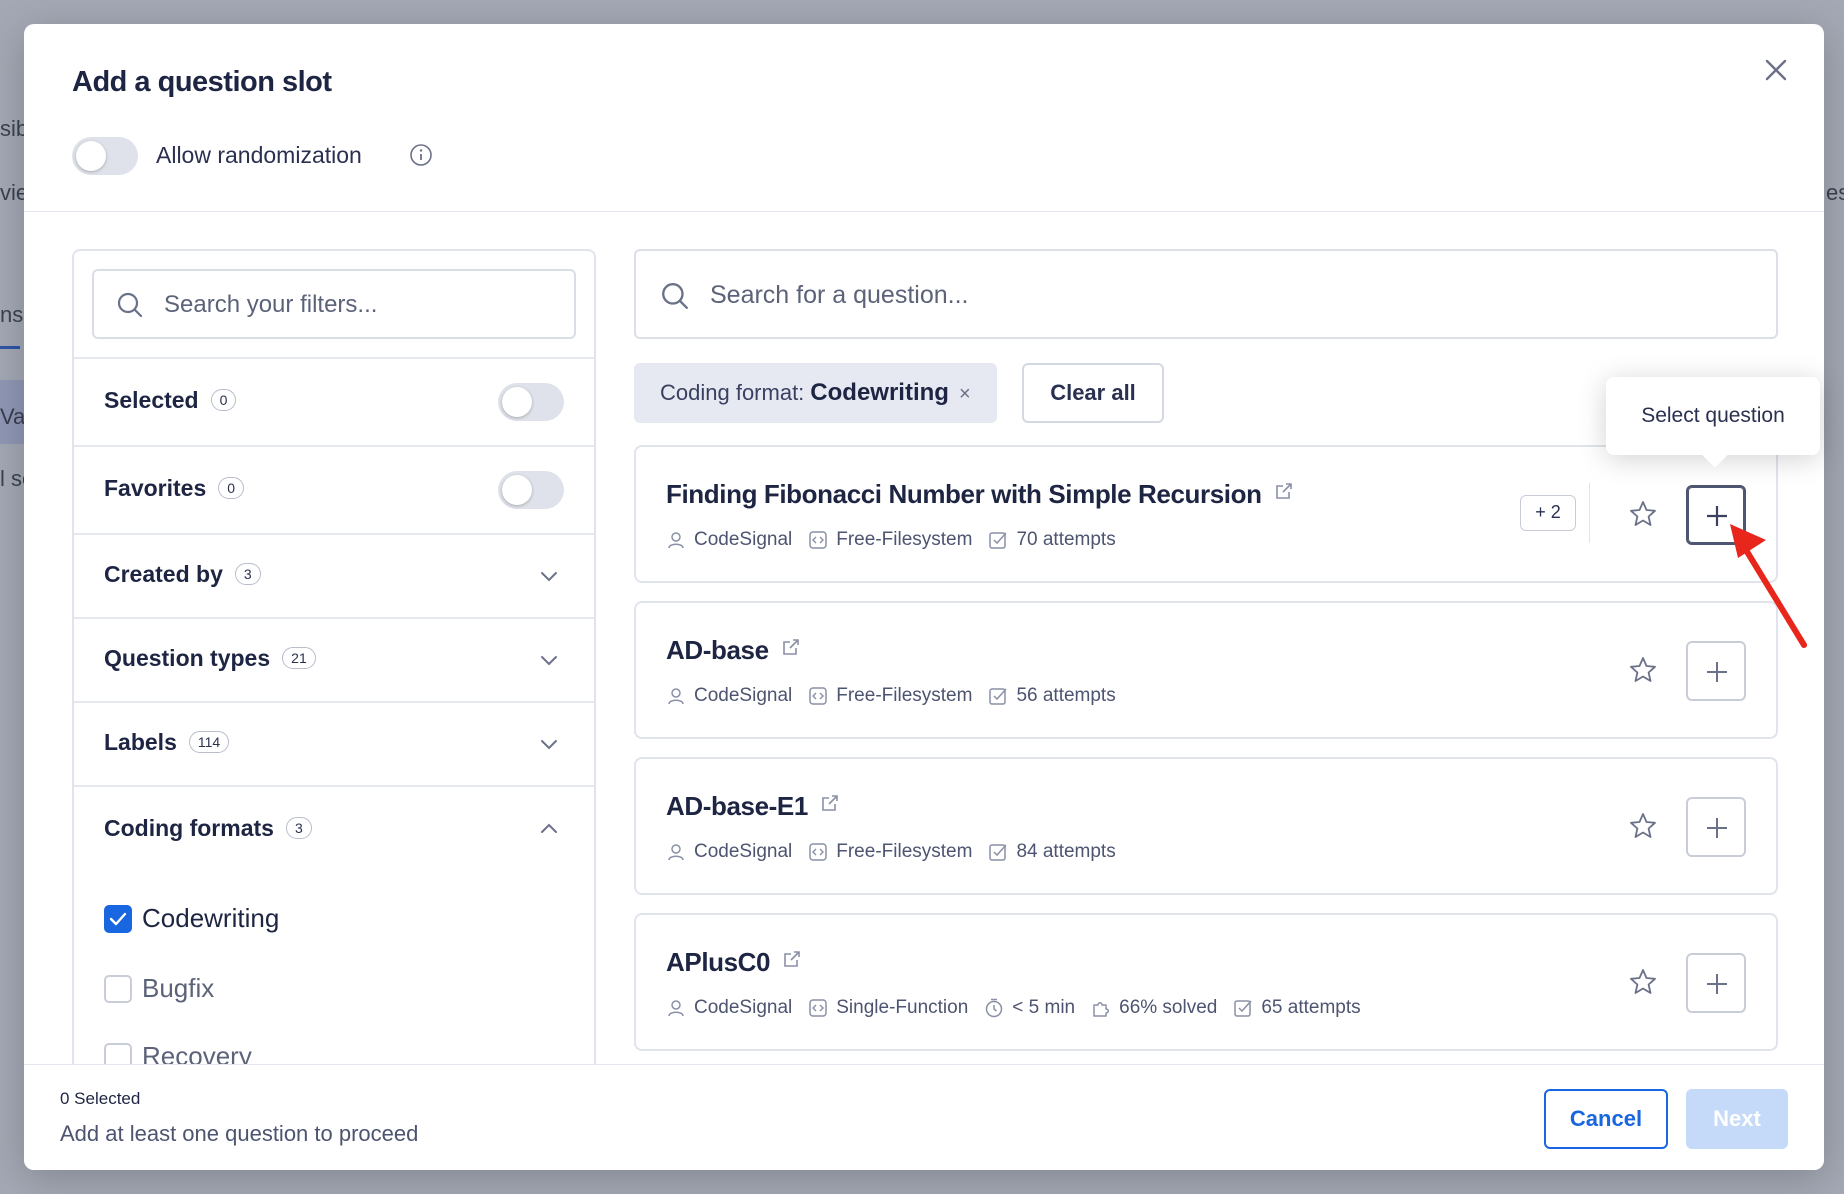 This screenshot has width=1844, height=1194. Describe the element at coordinates (189, 828) in the screenshot. I see `filter-label: Coding formats` at that location.